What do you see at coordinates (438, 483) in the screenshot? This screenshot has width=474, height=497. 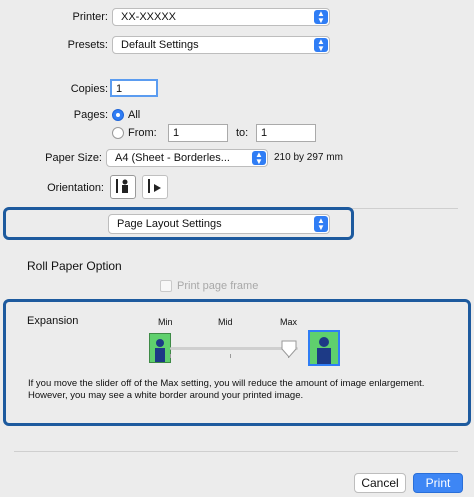 I see `print-button: Print` at bounding box center [438, 483].